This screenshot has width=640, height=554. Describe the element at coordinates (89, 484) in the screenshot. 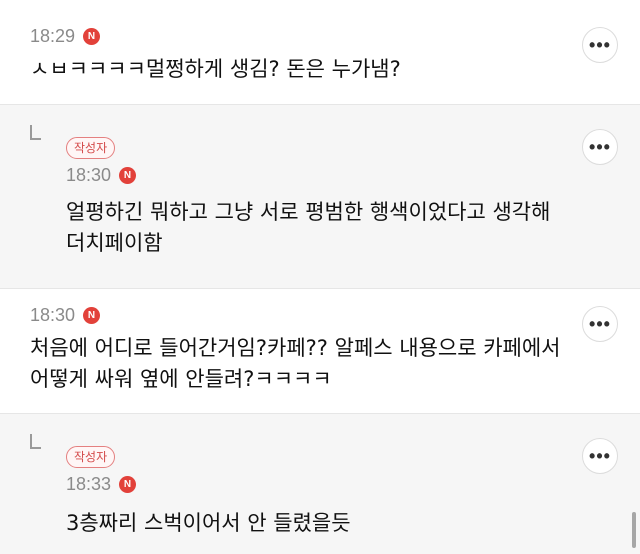

I see `comment-time: 18:33` at that location.